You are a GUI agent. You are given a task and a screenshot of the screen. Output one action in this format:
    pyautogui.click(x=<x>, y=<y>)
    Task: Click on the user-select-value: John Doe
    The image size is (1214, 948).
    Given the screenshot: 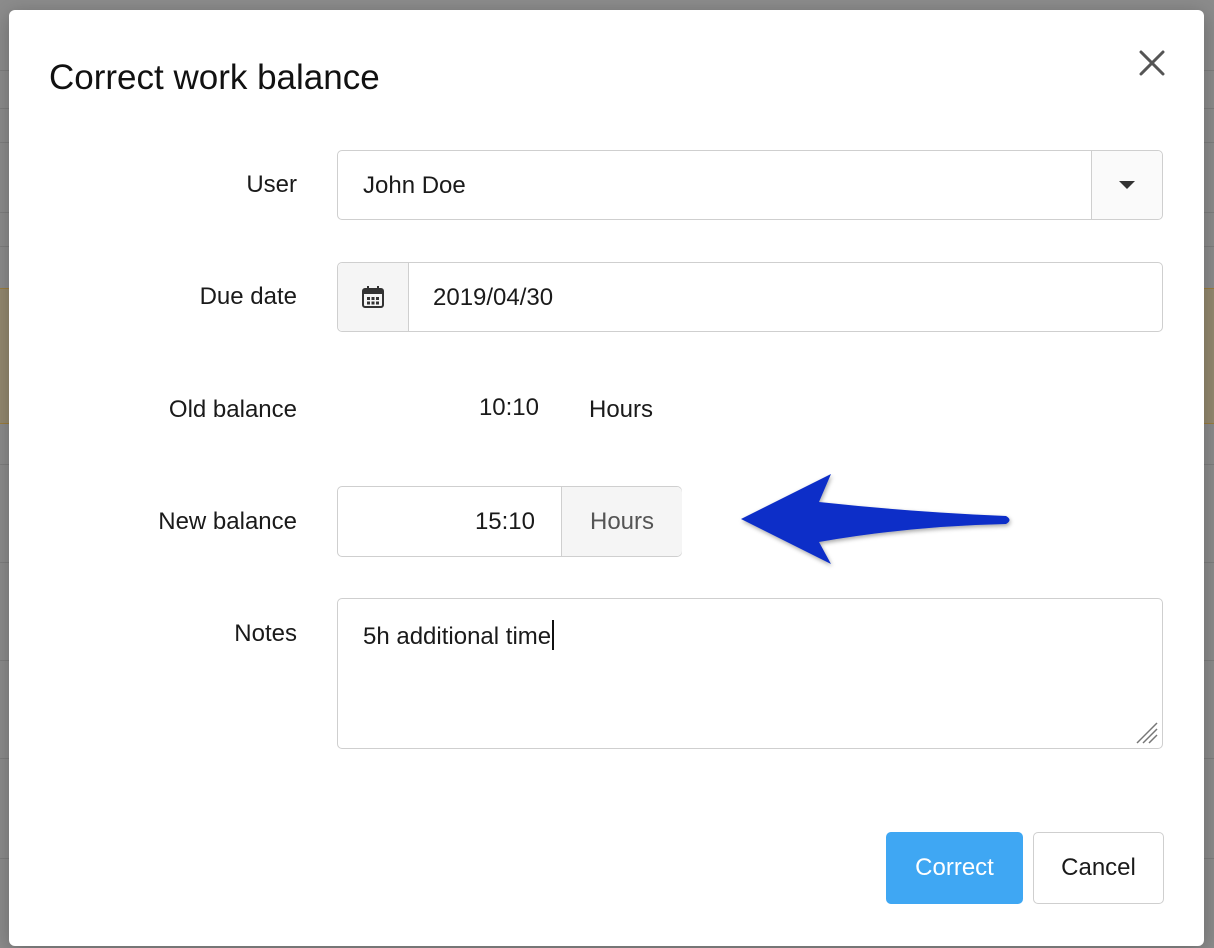 What is the action you would take?
    pyautogui.click(x=414, y=185)
    